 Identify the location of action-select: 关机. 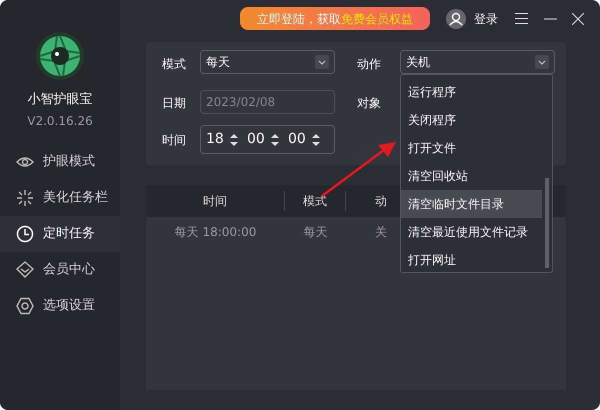
(477, 62).